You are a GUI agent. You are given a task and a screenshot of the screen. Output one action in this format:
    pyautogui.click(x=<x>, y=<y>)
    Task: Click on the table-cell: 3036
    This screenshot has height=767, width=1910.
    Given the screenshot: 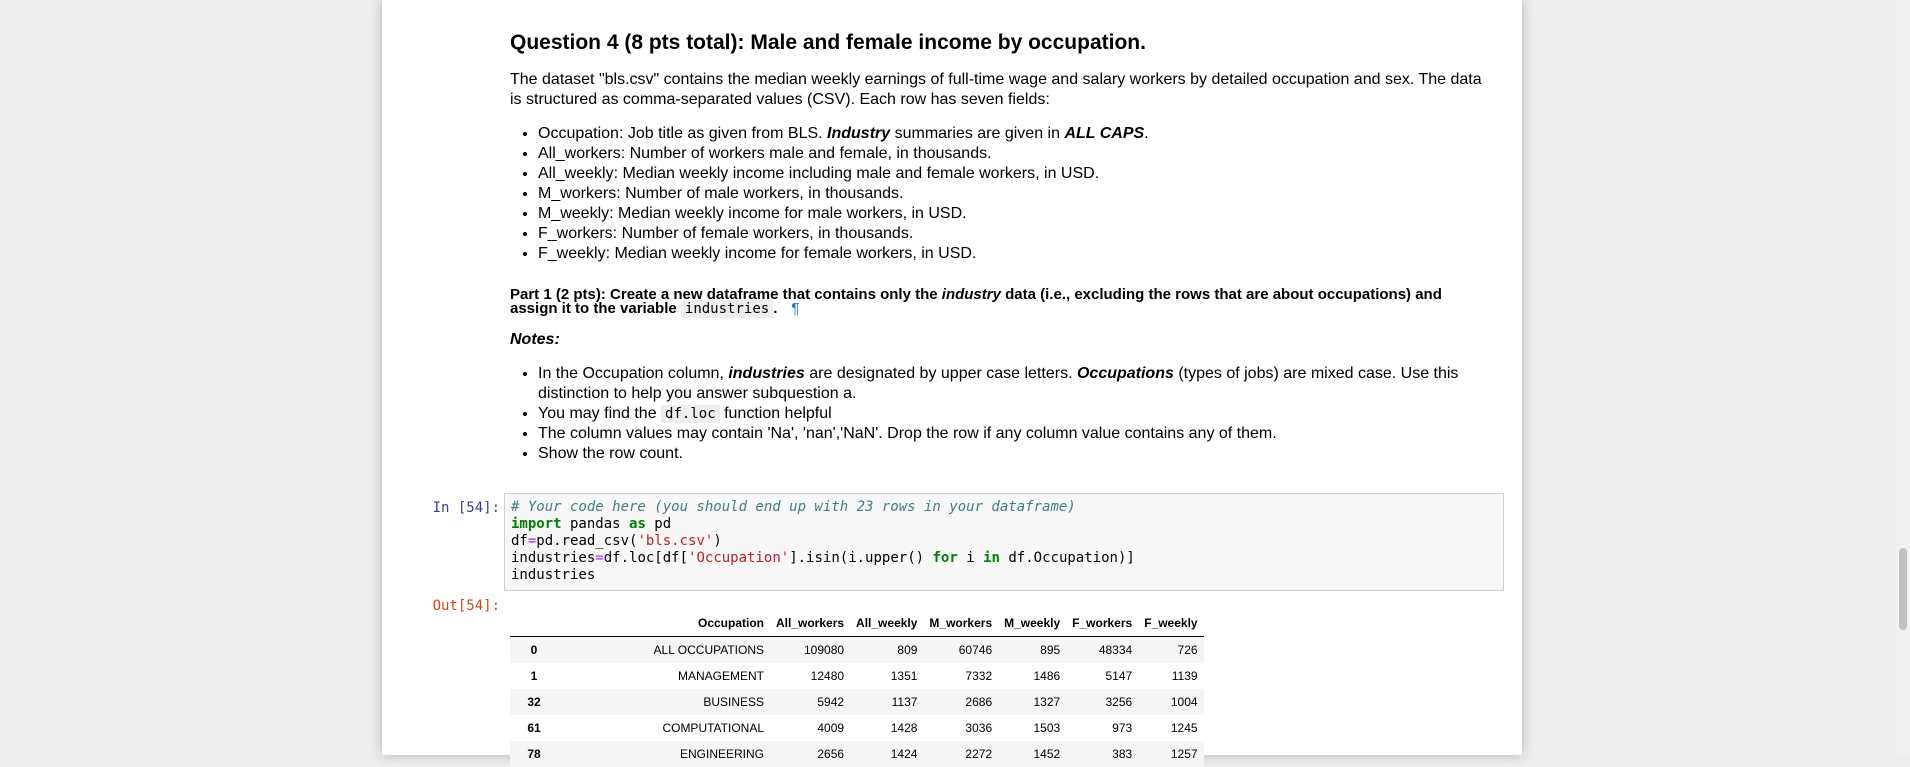 What is the action you would take?
    pyautogui.click(x=979, y=728)
    